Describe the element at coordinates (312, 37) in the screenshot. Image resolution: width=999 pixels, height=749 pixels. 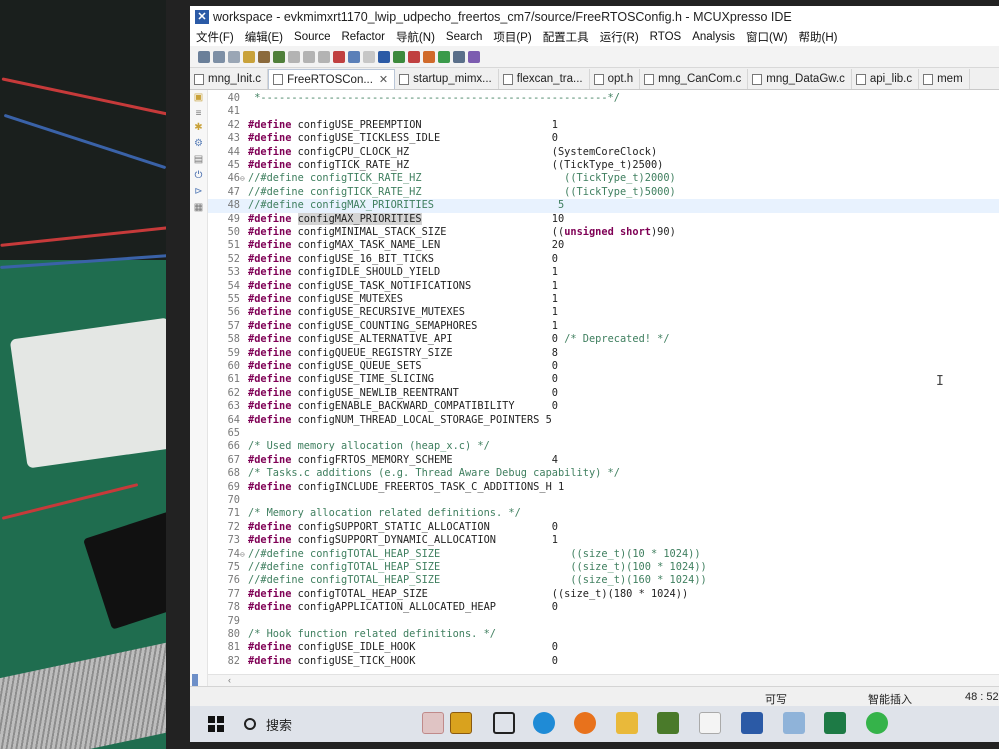
I see `menu-source: Source` at that location.